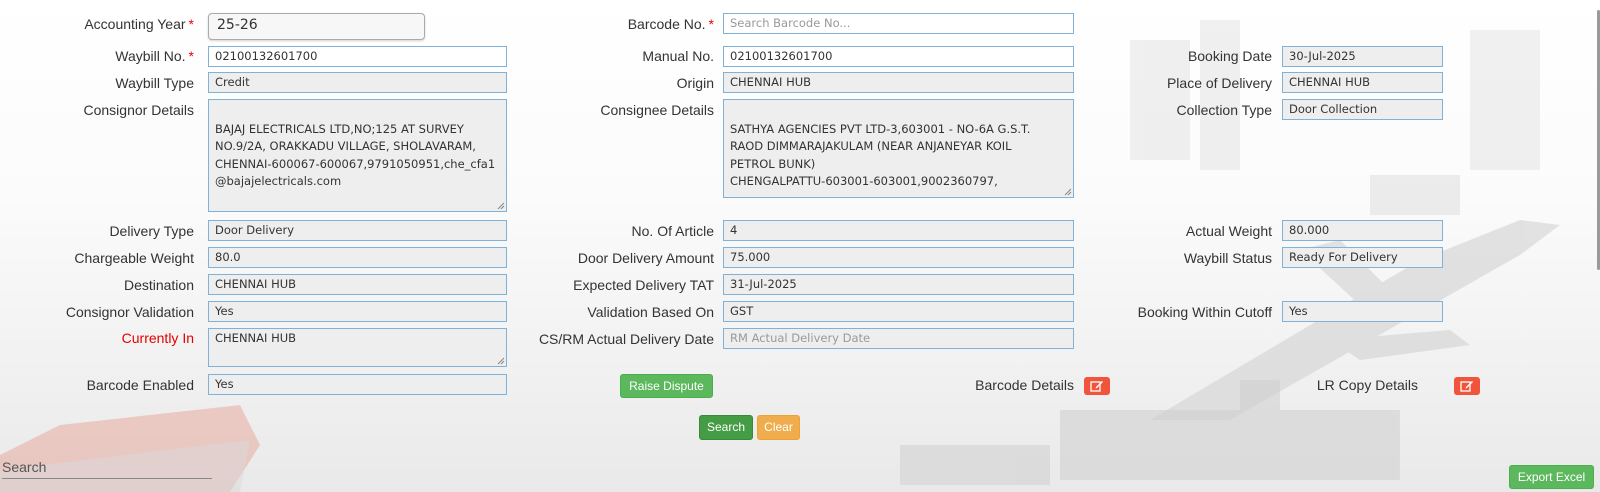  Describe the element at coordinates (154, 83) in the screenshot. I see `waybill-type-label: Waybill Type` at that location.